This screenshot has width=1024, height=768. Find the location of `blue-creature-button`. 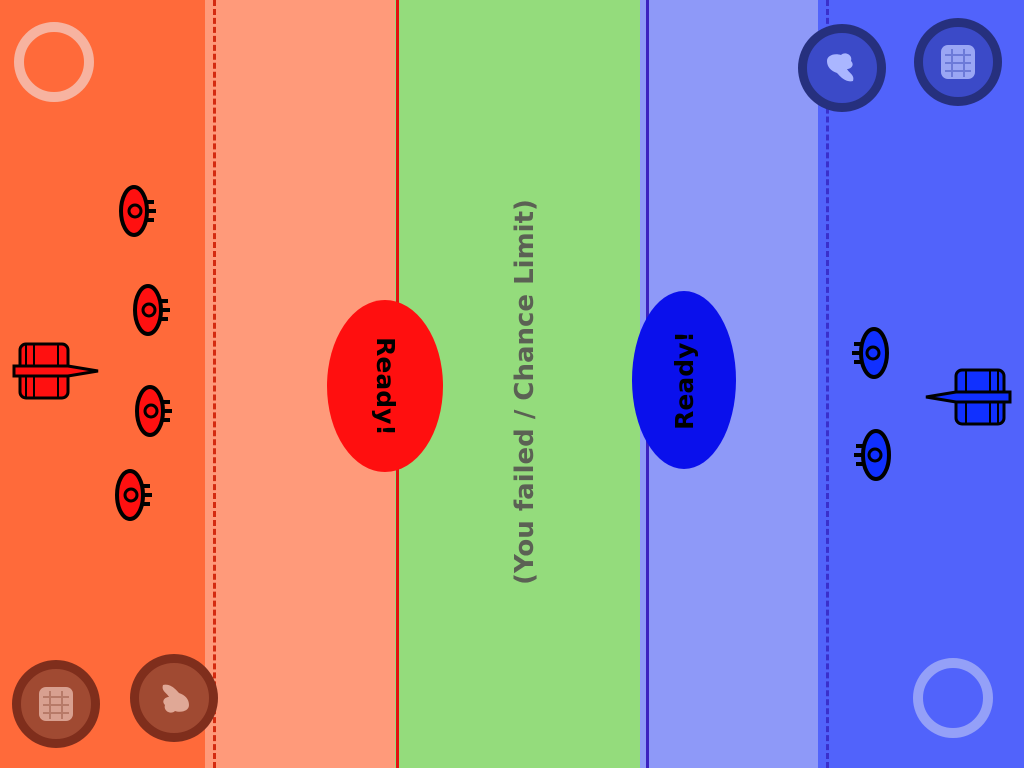

blue-creature-button is located at coordinates (842, 68).